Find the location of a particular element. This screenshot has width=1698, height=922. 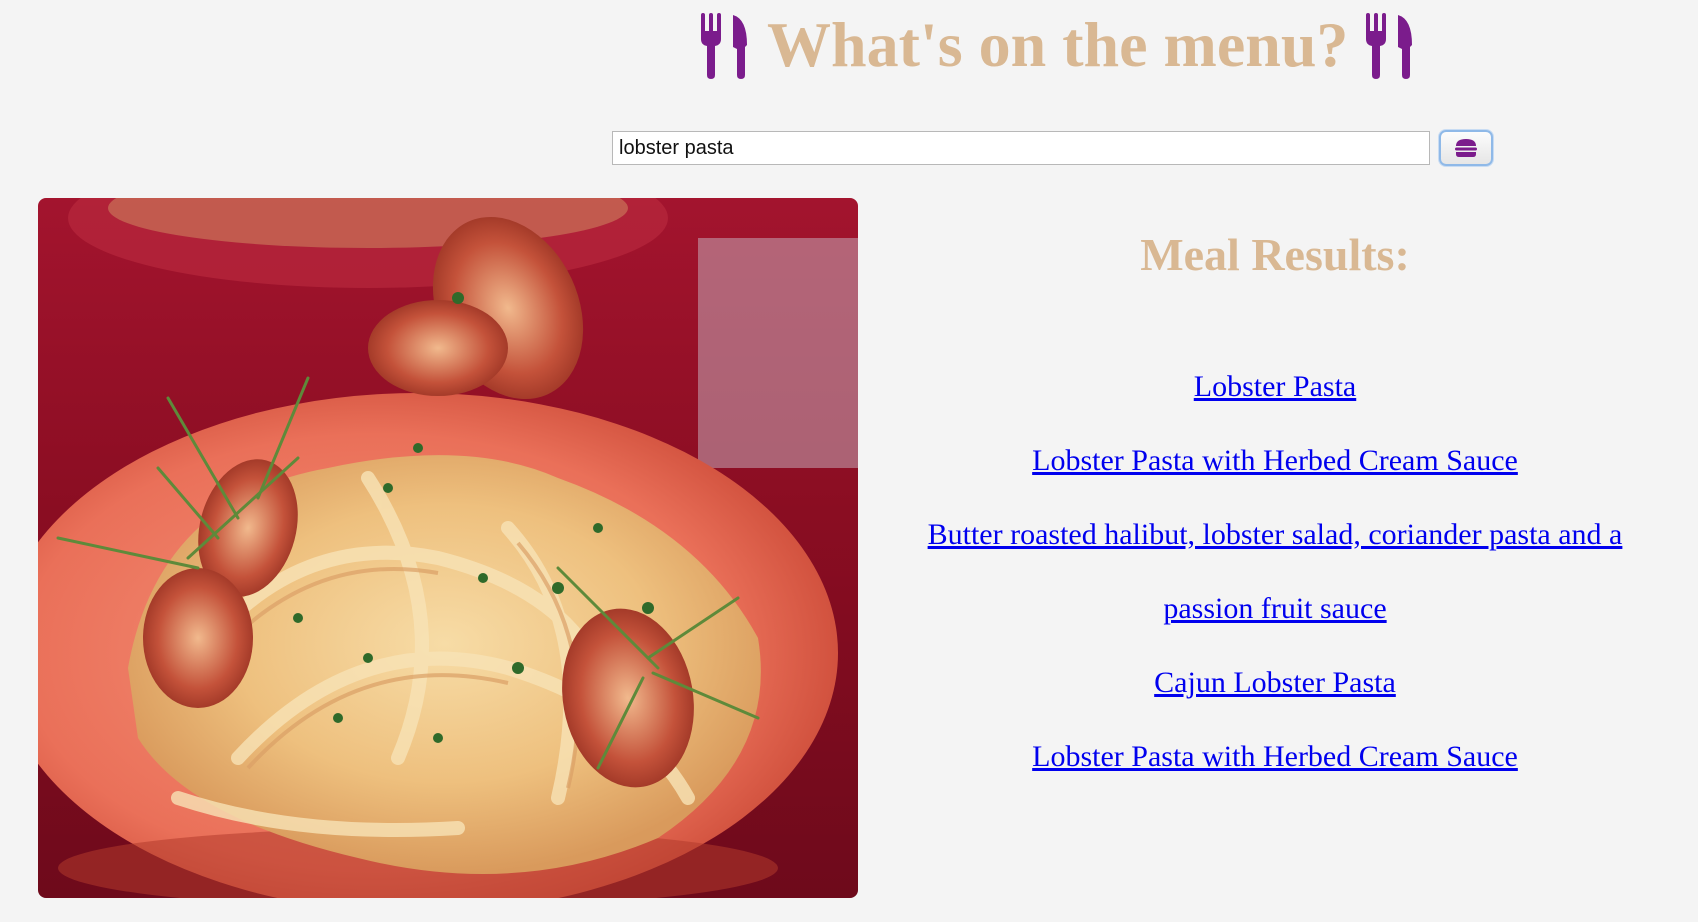

search-bar is located at coordinates (1052, 148).